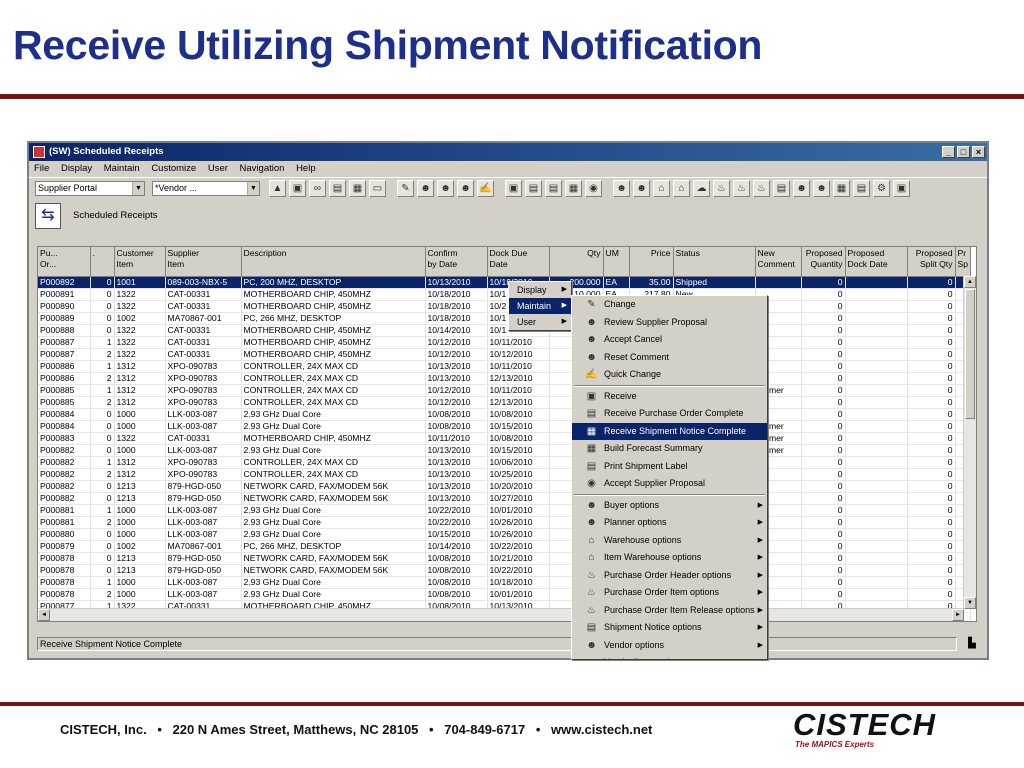 This screenshot has width=1024, height=768. What do you see at coordinates (970, 603) in the screenshot?
I see `scroll-down-icon: ▼` at bounding box center [970, 603].